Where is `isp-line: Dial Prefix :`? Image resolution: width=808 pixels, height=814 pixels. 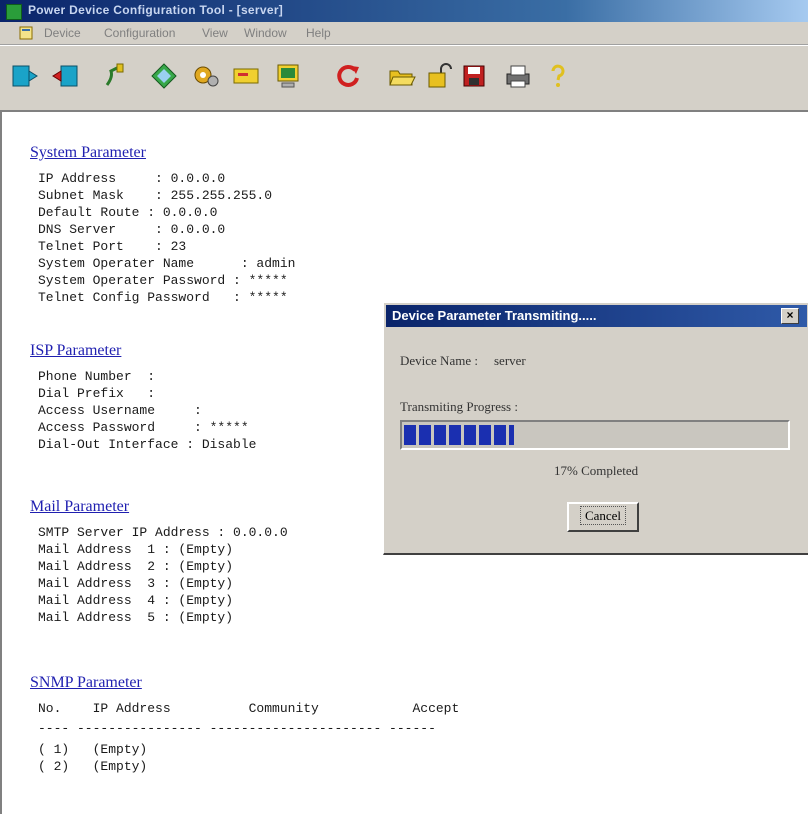 isp-line: Dial Prefix : is located at coordinates (97, 393).